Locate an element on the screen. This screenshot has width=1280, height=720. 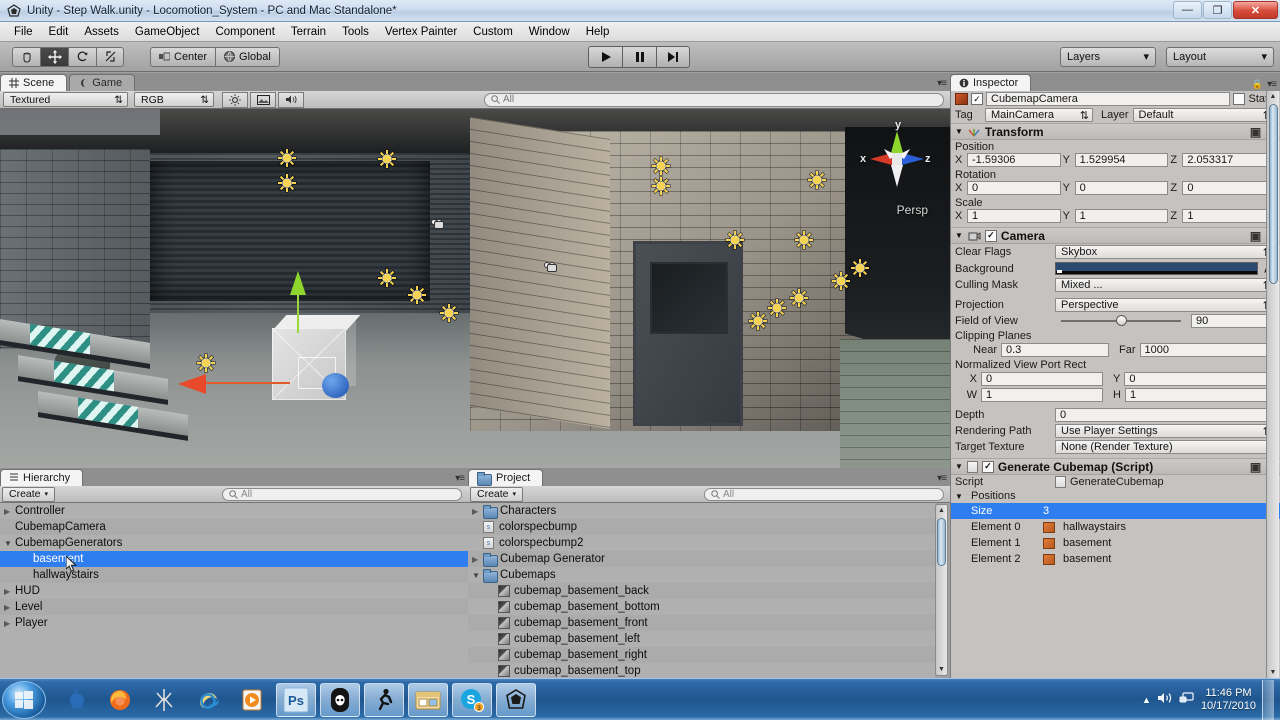
project-create-button: Create ▾ is located at coordinates (497, 494).